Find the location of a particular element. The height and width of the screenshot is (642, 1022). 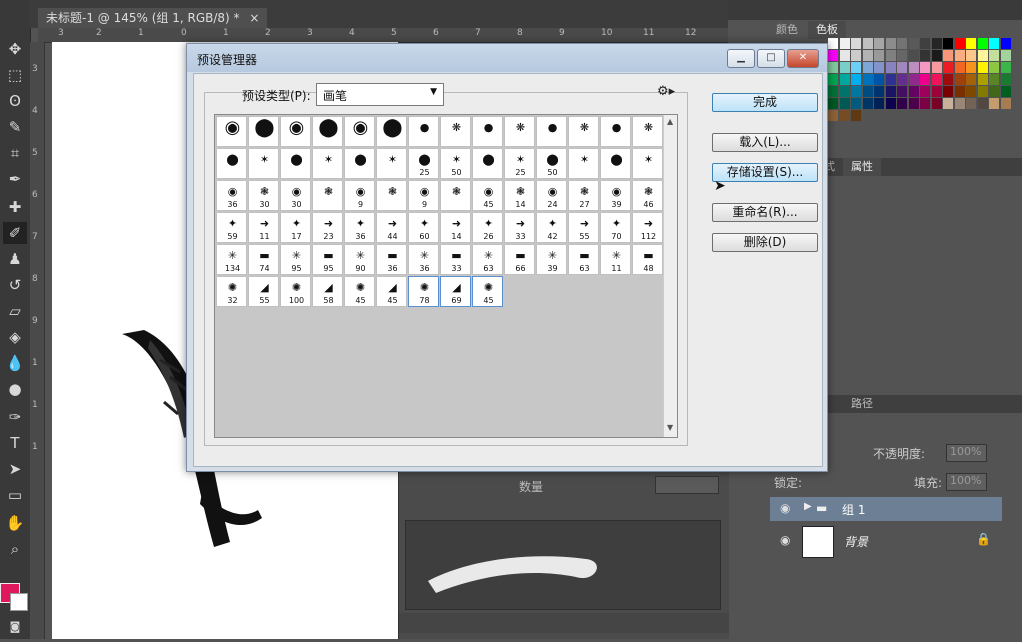

expand-arrow-icon: ▶ is located at coordinates (808, 506).